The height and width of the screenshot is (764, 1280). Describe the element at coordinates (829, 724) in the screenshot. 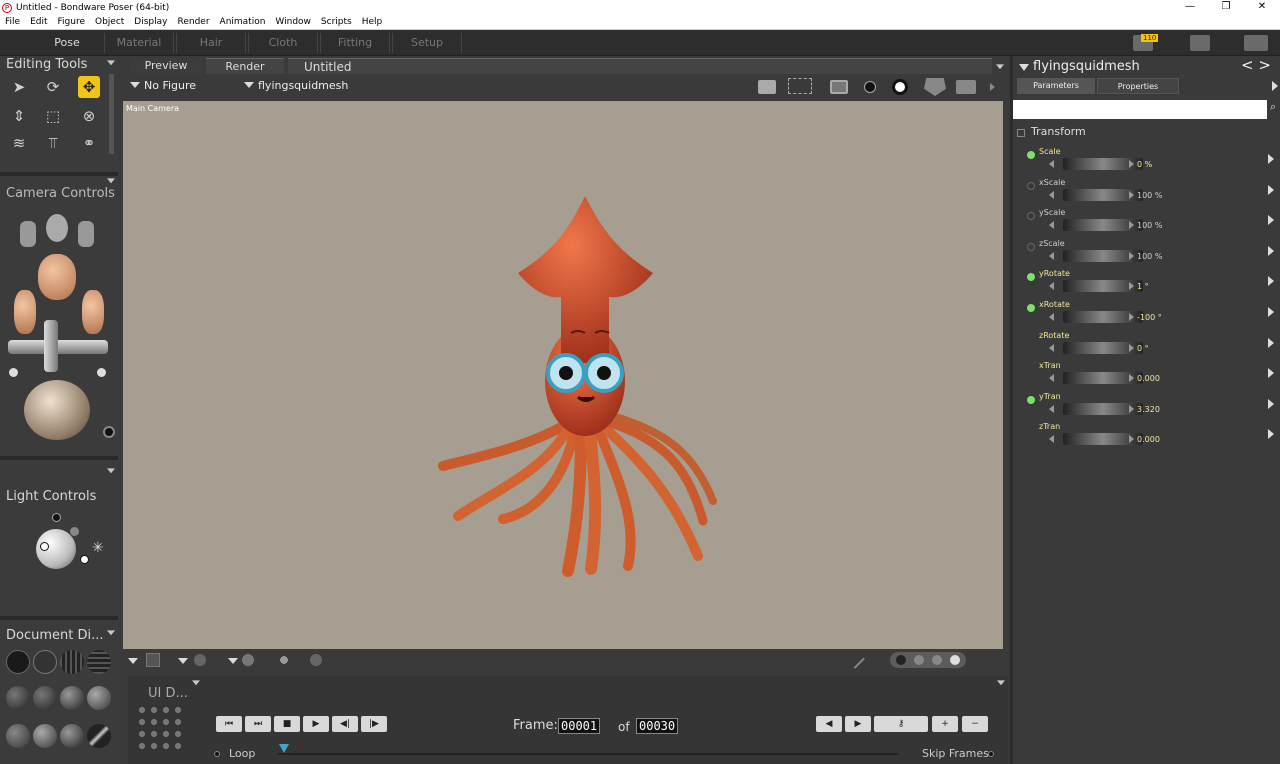

I see `prev-frame-button: ◀` at that location.